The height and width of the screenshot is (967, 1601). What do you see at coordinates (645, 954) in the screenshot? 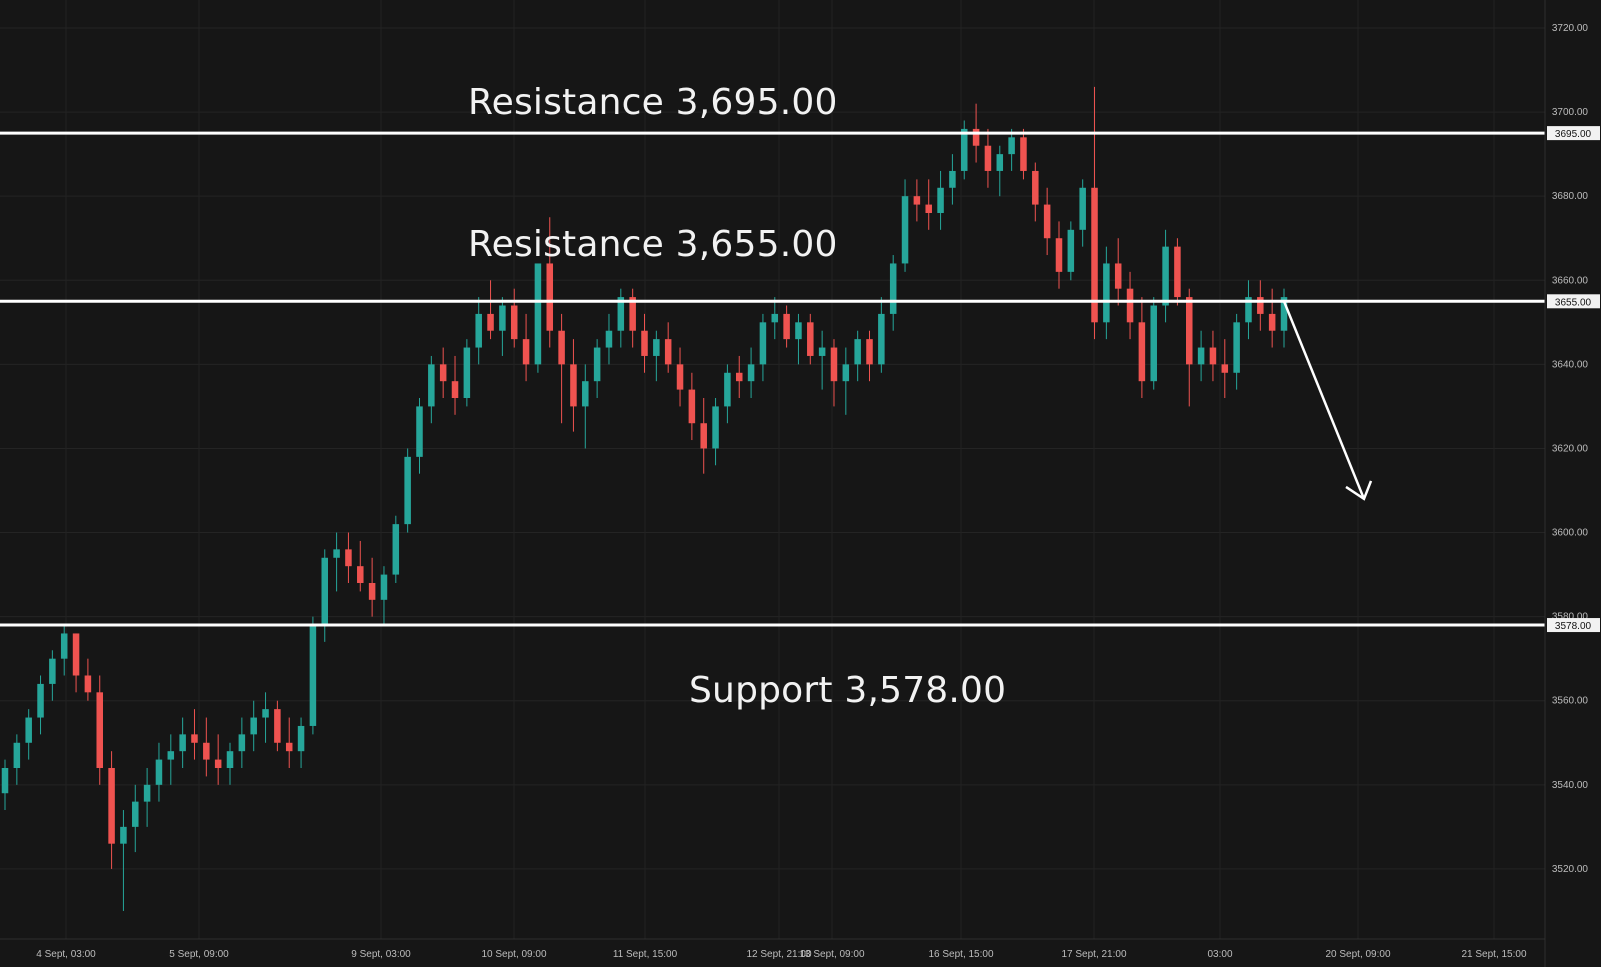
I see `time-tick-label: 11 Sept, 15:00` at bounding box center [645, 954].